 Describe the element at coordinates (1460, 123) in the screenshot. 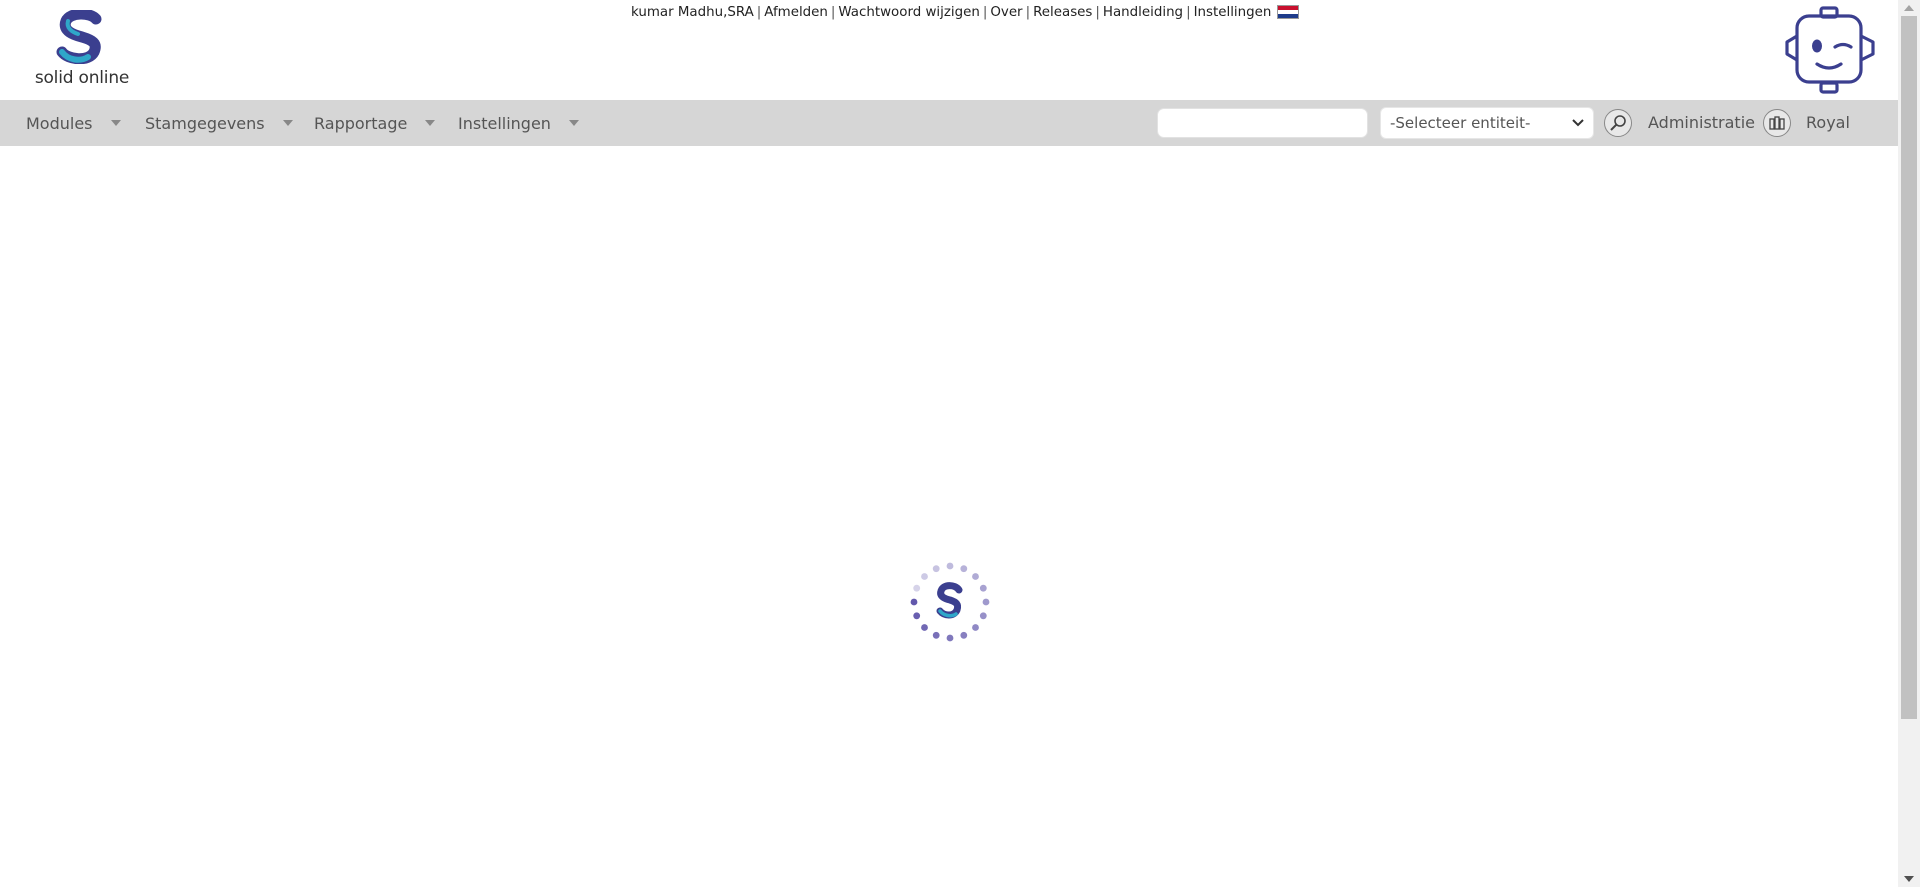

I see `entity-select-value: -Selecteer entiteit-` at that location.